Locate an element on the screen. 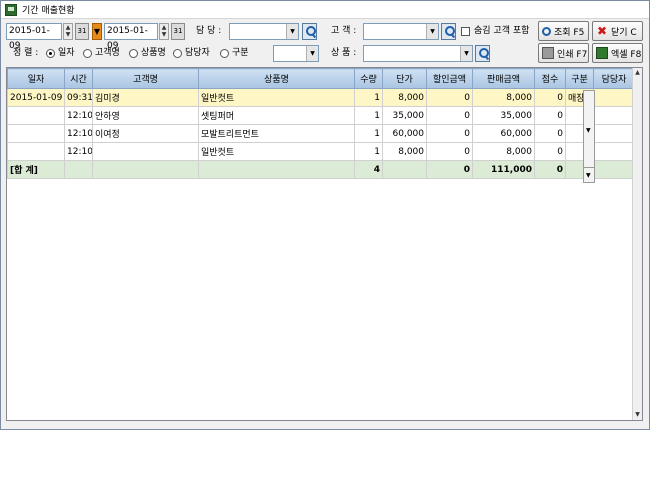  cell-customer: 이여정 is located at coordinates (145, 133).